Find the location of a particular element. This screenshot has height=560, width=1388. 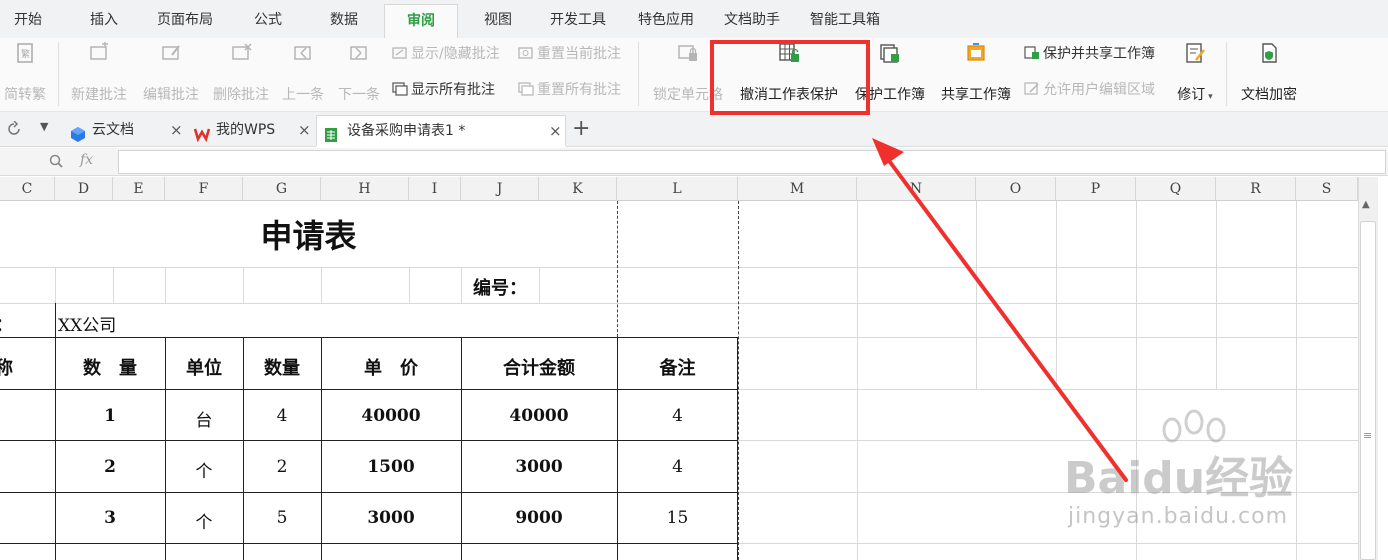

table-cell: 台 is located at coordinates (204, 418).